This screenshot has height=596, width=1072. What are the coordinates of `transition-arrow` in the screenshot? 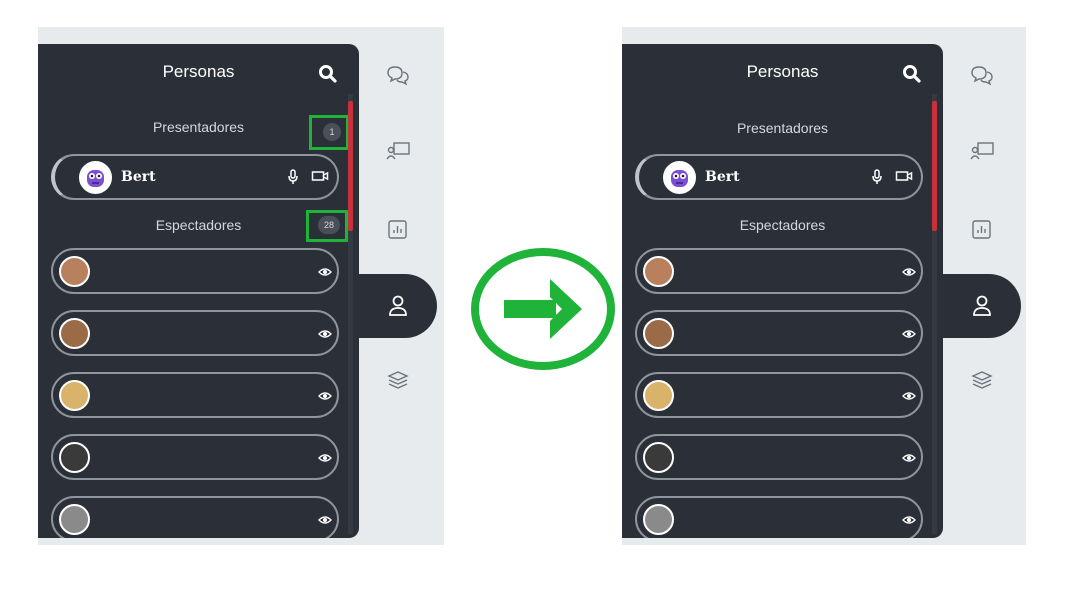 It's located at (543, 309).